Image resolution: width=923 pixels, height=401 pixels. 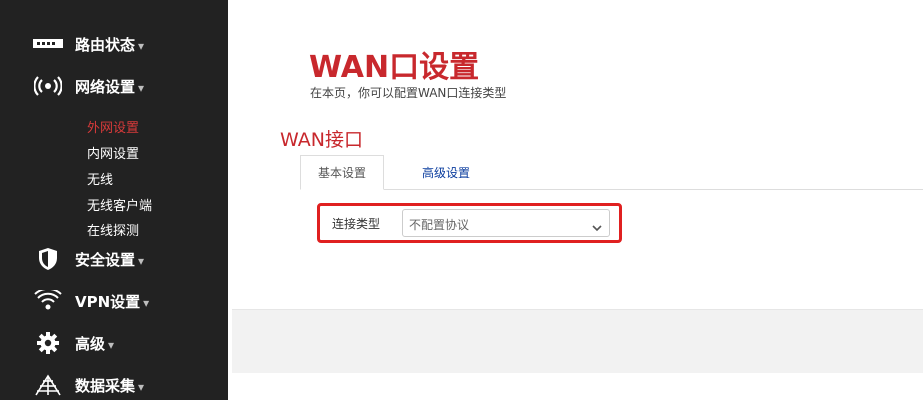 What do you see at coordinates (577, 341) in the screenshot?
I see `footer-action-bar` at bounding box center [577, 341].